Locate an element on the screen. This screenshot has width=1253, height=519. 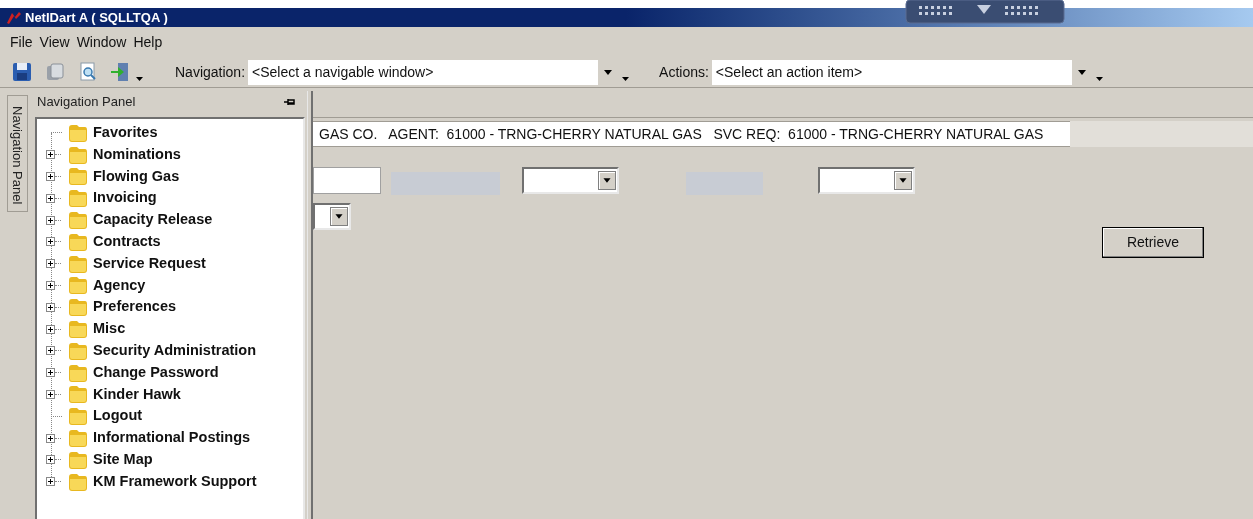
save-icon is located at coordinates (22, 72).